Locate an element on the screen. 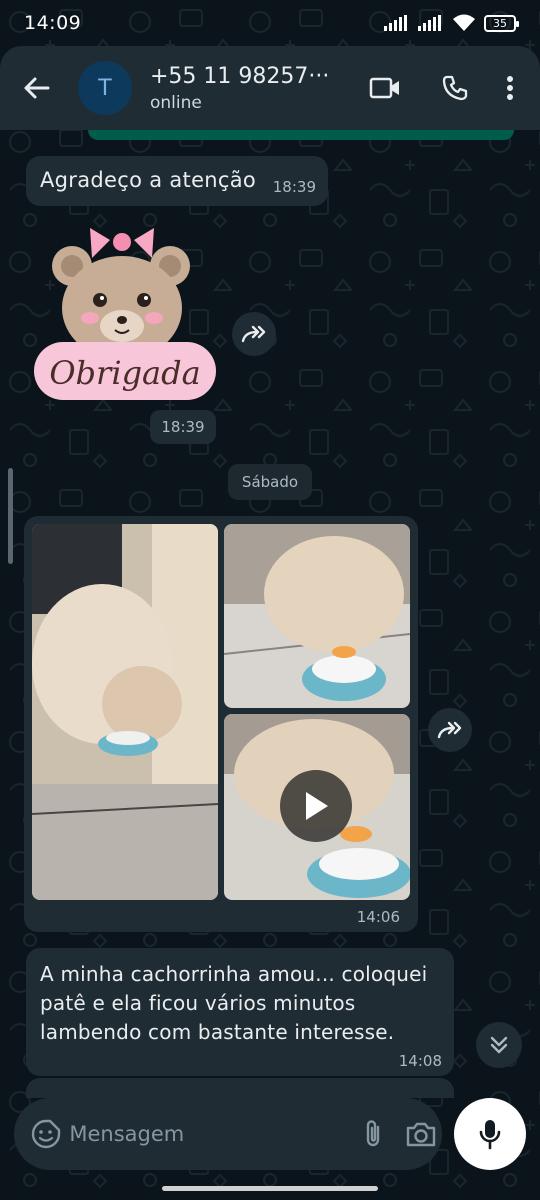 The height and width of the screenshot is (1200, 540). contact-avatar: T is located at coordinates (105, 88).